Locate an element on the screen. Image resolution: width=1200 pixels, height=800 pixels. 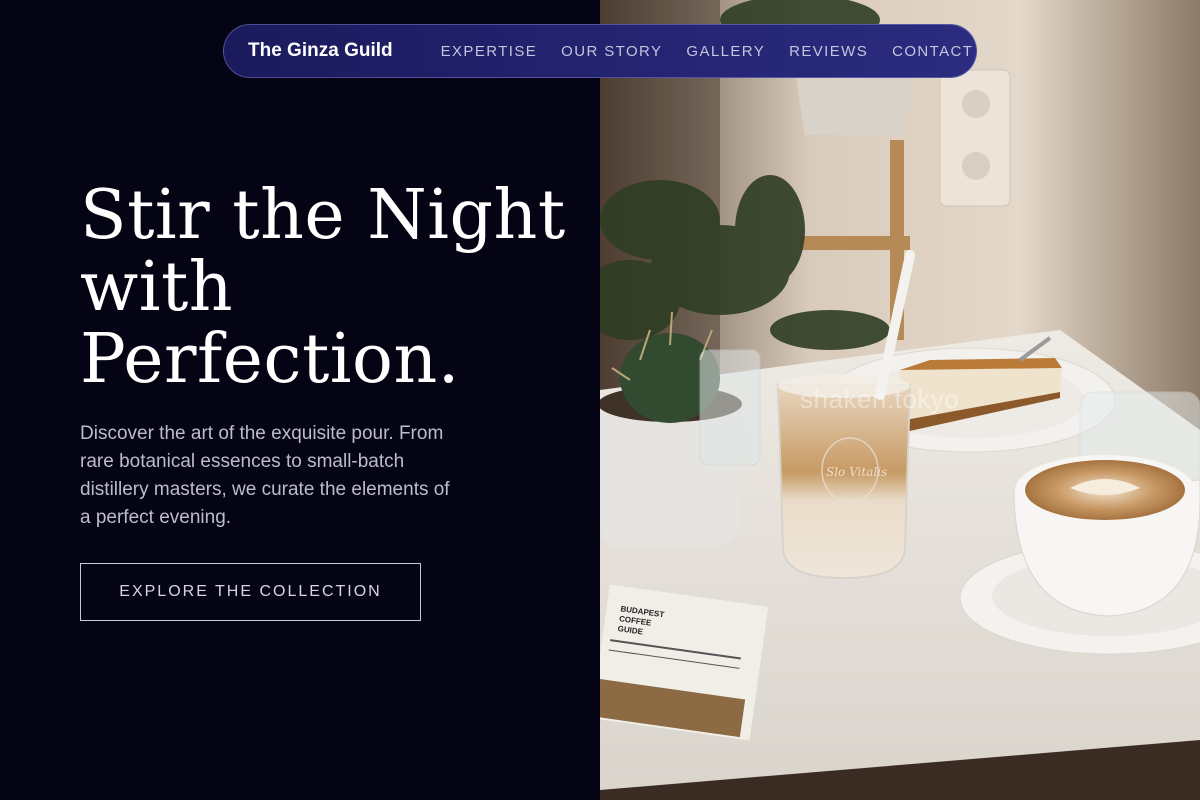
nav-link-reviews: REVIEWS is located at coordinates (828, 51).